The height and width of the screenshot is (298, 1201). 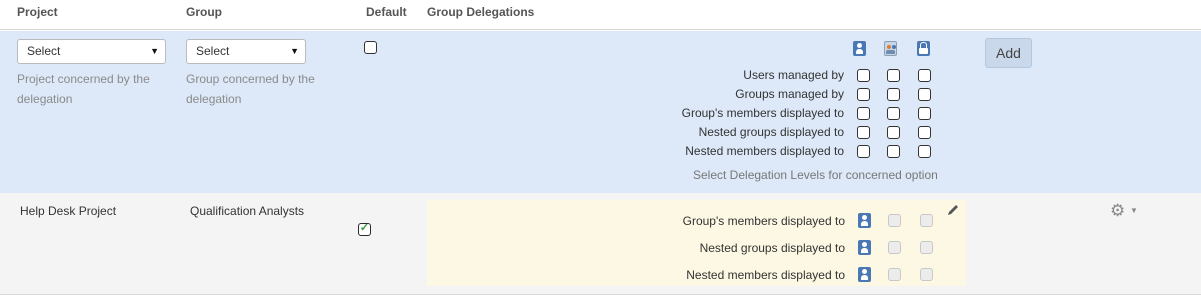 What do you see at coordinates (204, 12) in the screenshot?
I see `column-header-group: Group` at bounding box center [204, 12].